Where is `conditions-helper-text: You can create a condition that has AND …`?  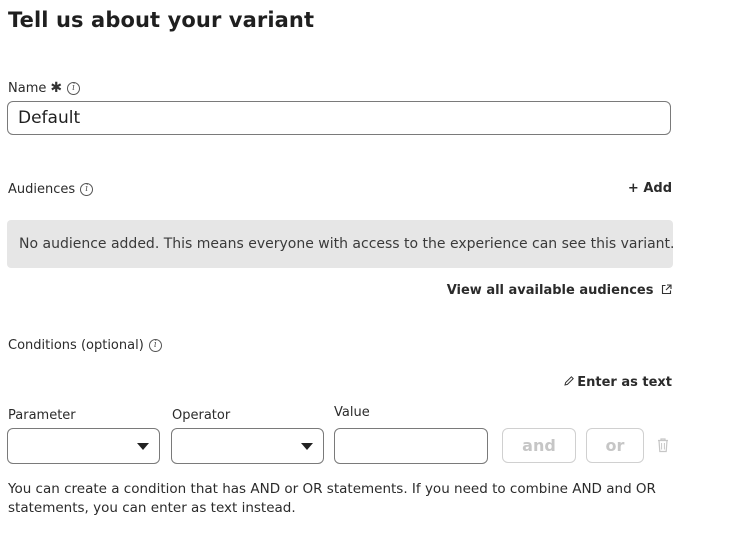 conditions-helper-text: You can create a condition that has AND … is located at coordinates (332, 498).